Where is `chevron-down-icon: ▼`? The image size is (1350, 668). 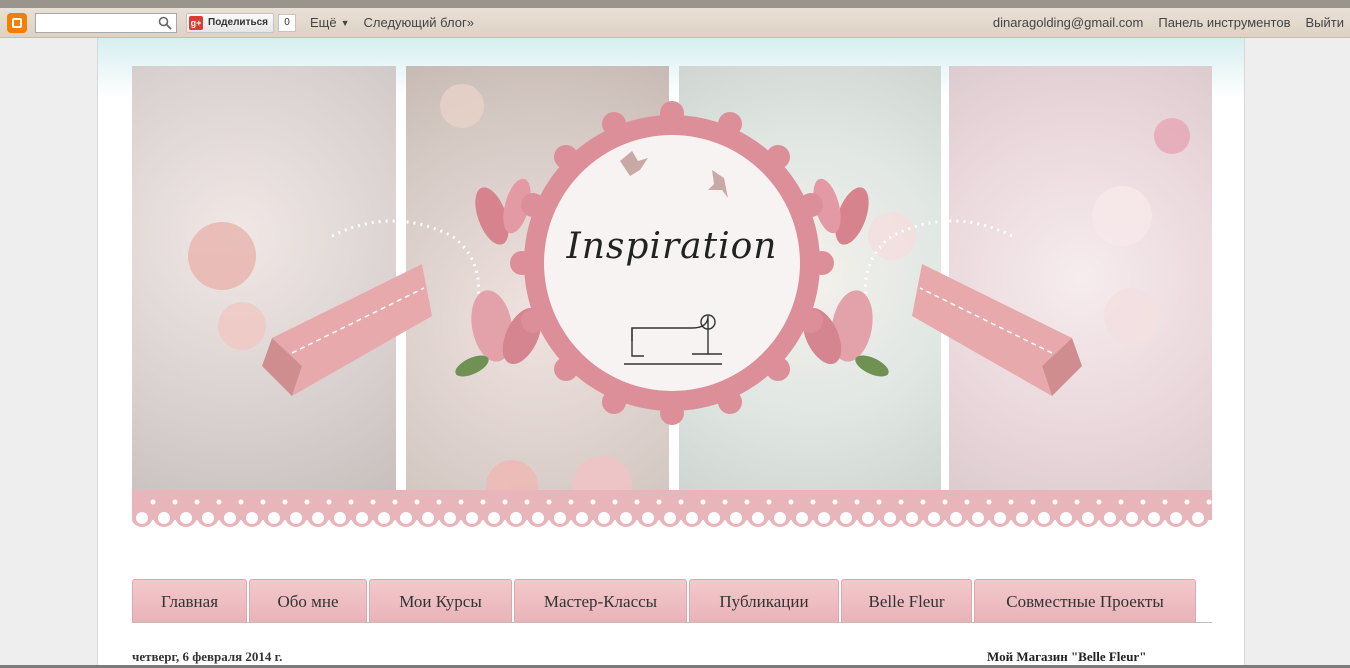 chevron-down-icon: ▼ is located at coordinates (345, 22).